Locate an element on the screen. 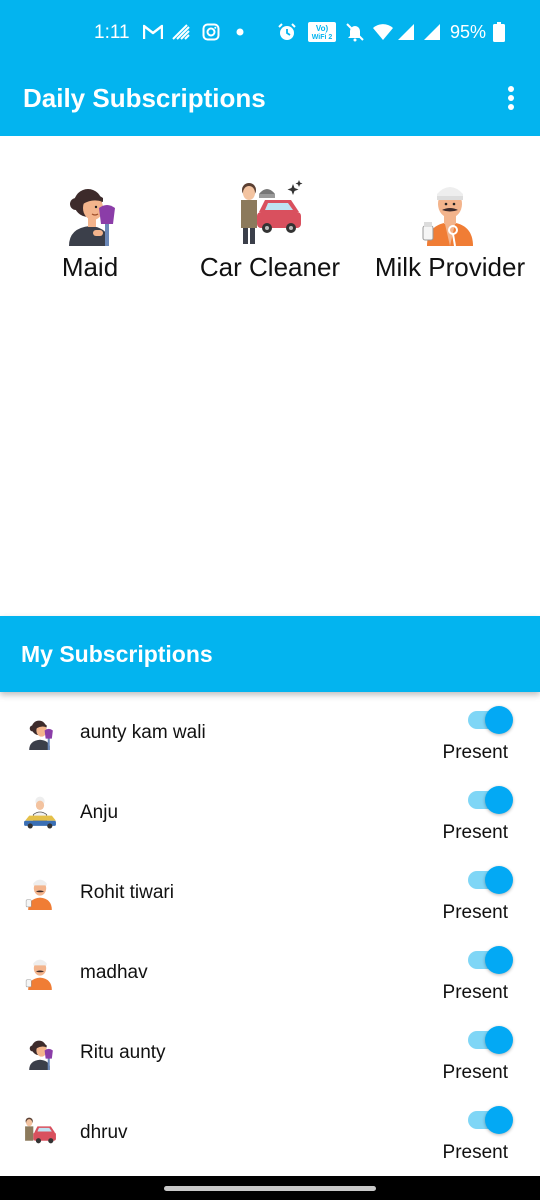  vowifi-icon: Vo) WiFi 2 is located at coordinates (322, 32).